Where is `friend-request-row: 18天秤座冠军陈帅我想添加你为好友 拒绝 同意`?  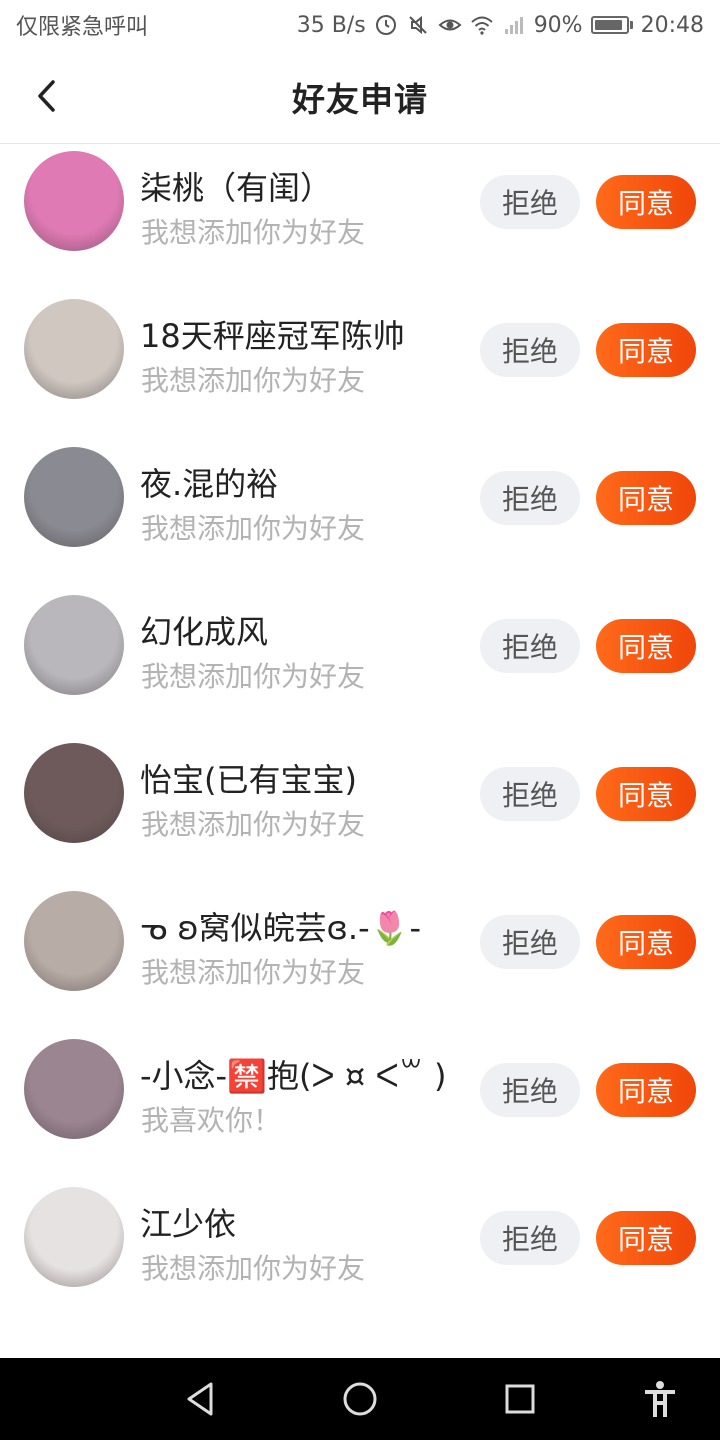
friend-request-row: 18天秤座冠军陈帅我想添加你为好友 拒绝 同意 is located at coordinates (360, 367).